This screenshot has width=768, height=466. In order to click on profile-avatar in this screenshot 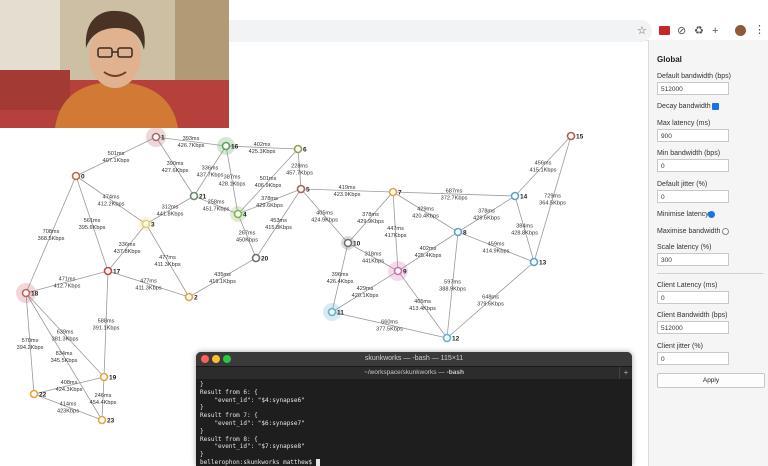, I will do `click(740, 30)`.